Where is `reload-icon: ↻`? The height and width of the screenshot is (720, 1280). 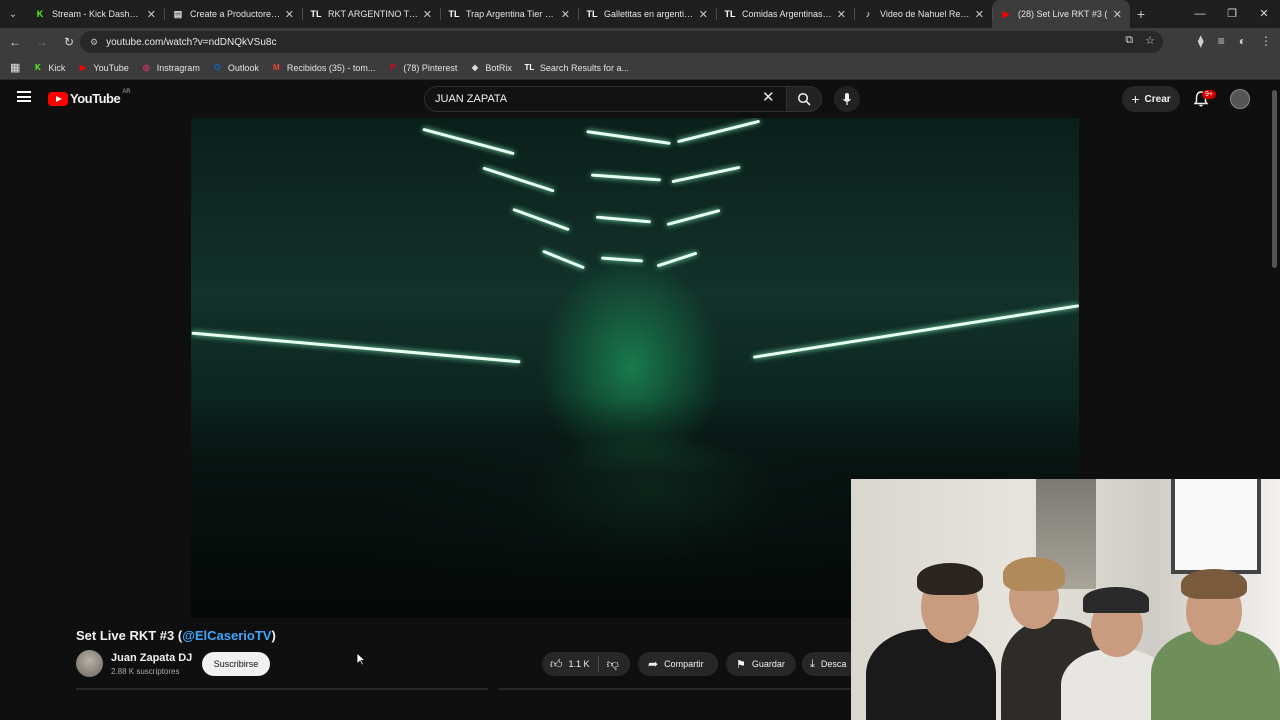
reload-icon: ↻ is located at coordinates (69, 42).